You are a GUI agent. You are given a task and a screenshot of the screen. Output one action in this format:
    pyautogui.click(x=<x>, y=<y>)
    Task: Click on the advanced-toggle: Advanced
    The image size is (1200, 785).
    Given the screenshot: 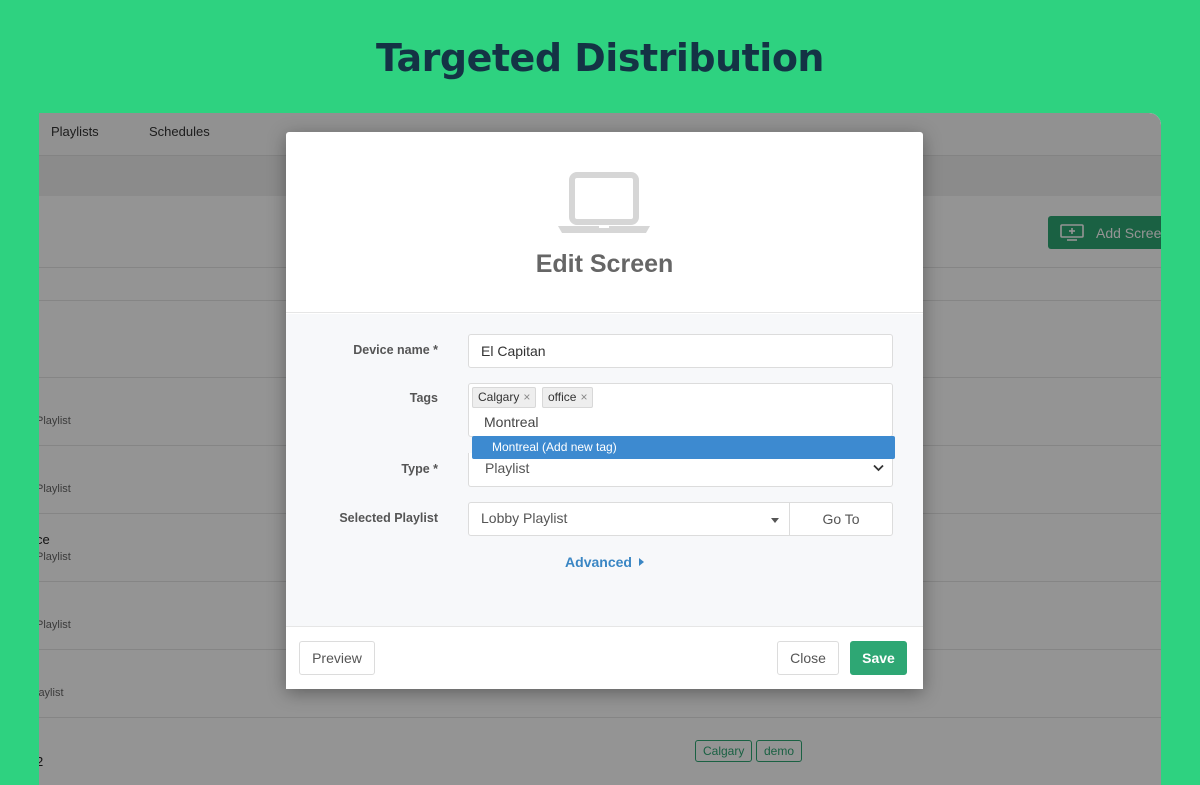 What is the action you would take?
    pyautogui.click(x=604, y=562)
    